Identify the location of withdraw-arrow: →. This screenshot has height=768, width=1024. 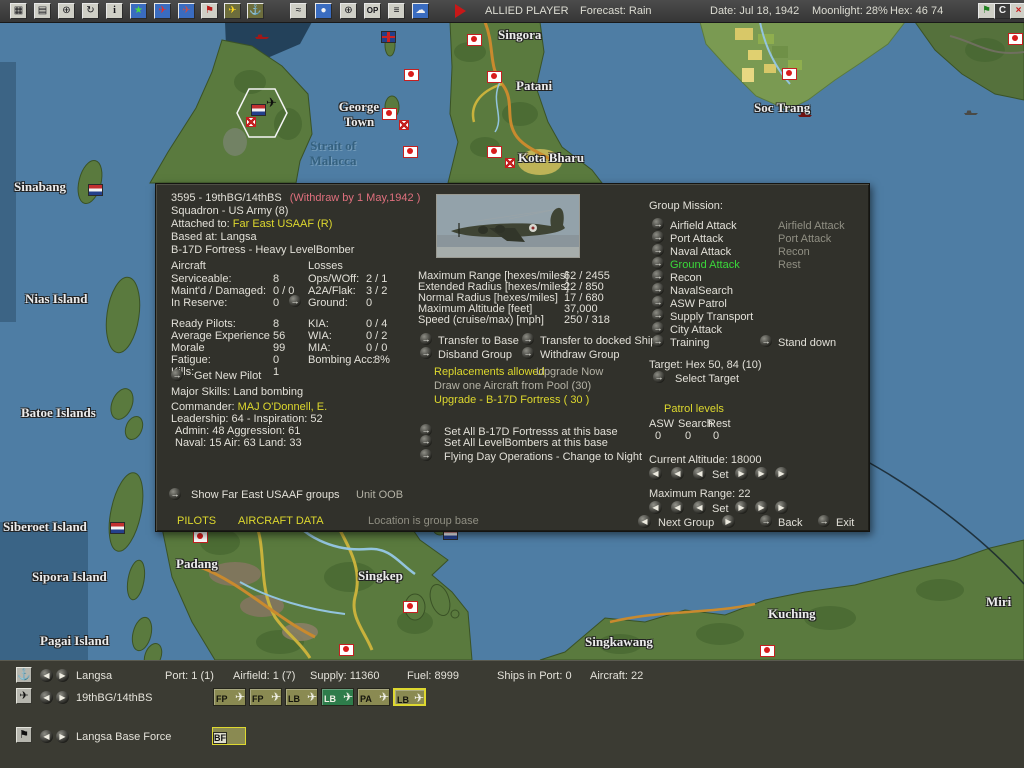
(528, 353).